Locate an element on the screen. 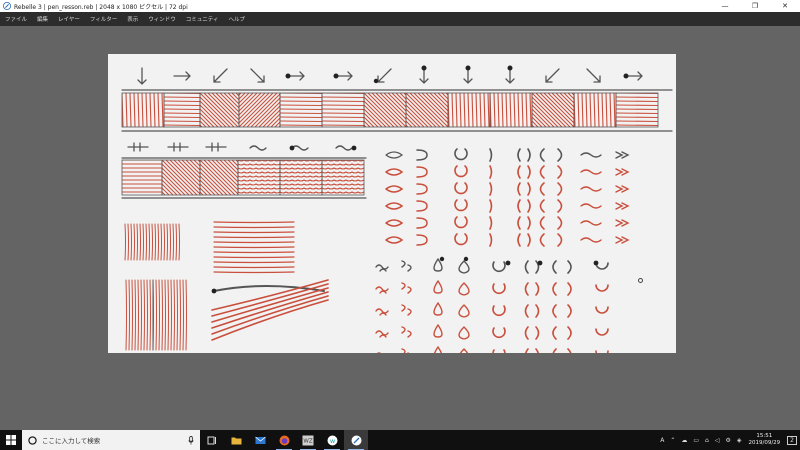 This screenshot has height=450, width=800. menu-help: ヘルプ is located at coordinates (236, 19).